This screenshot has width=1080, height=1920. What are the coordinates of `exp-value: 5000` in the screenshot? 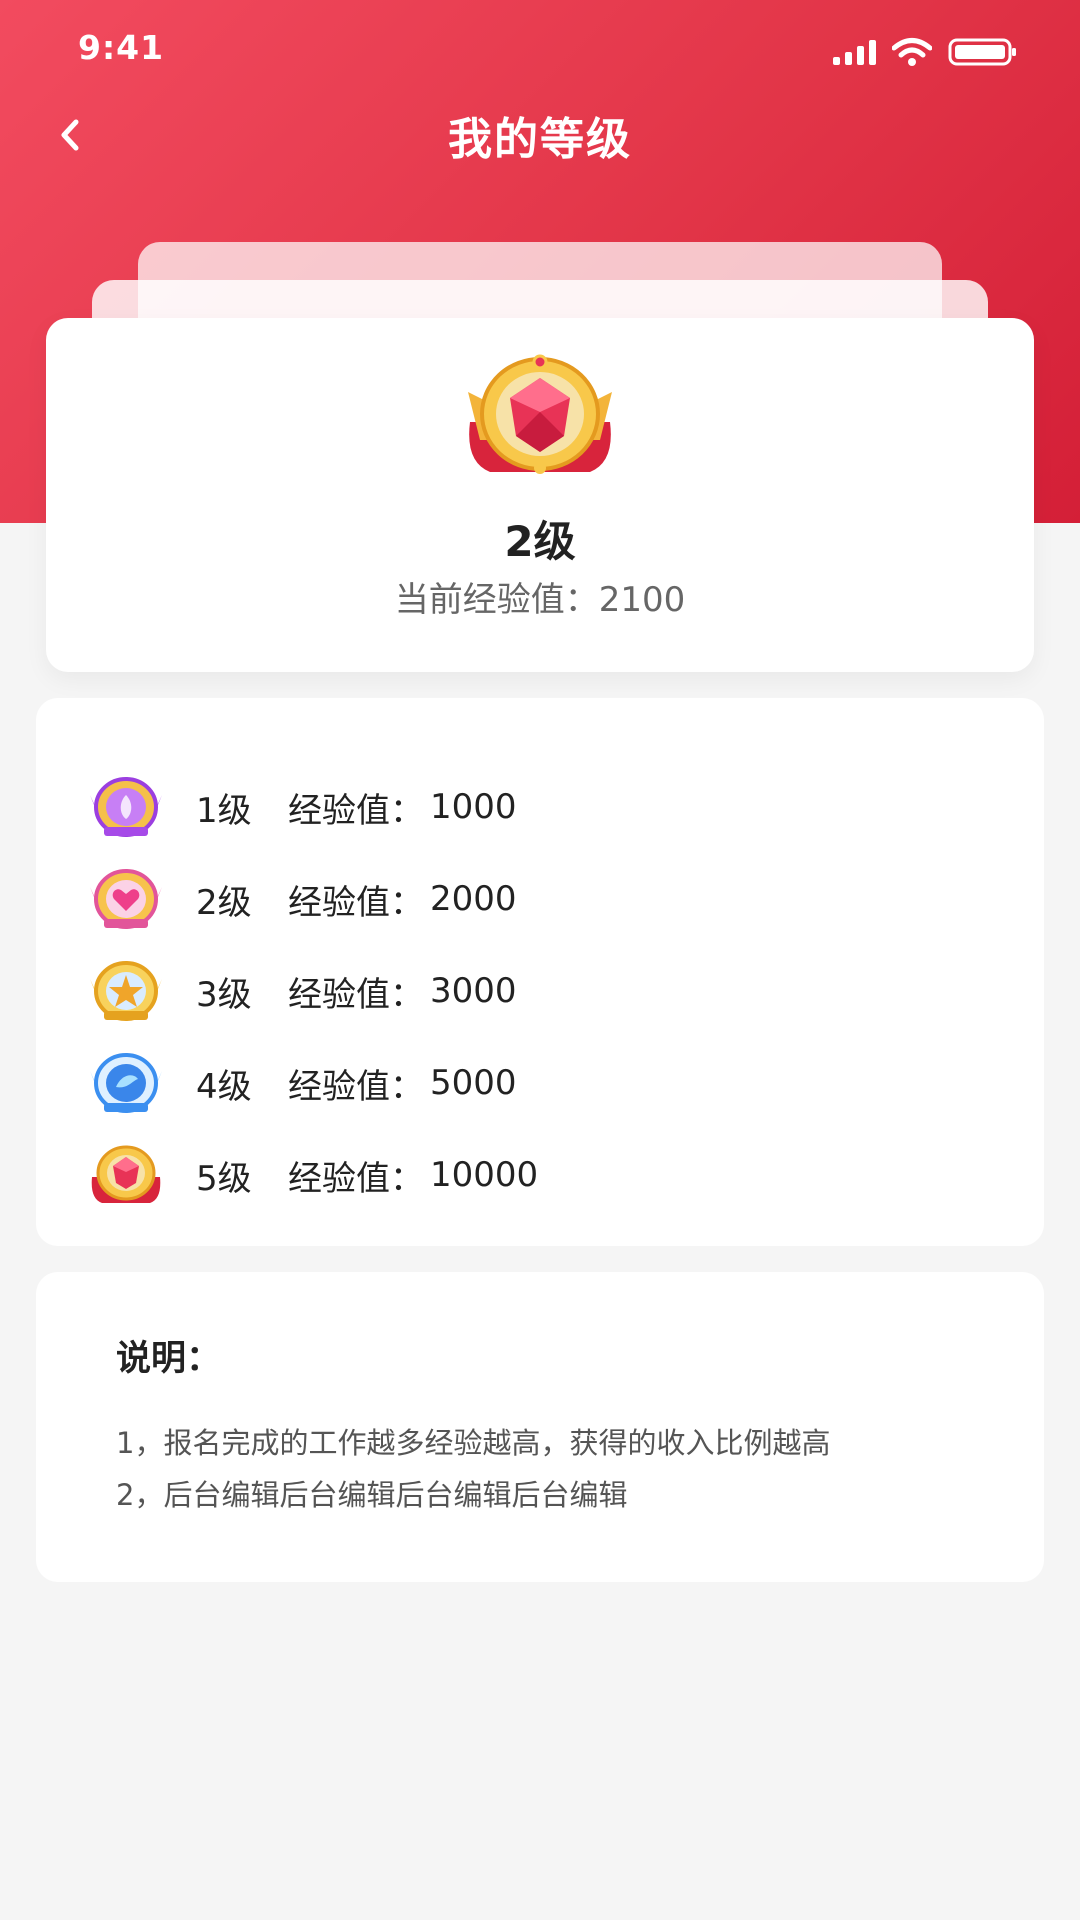 It's located at (473, 1083).